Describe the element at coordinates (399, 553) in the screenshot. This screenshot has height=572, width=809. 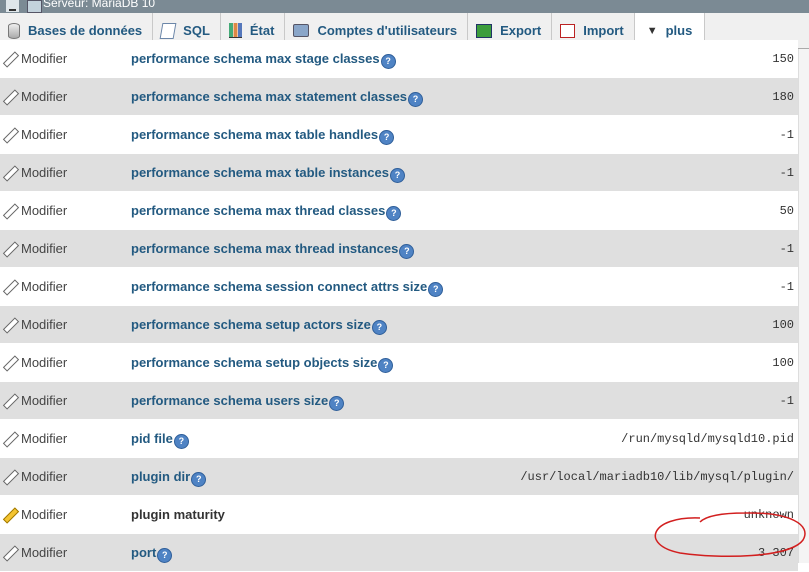
I see `table-row: Modifier port? 3 307` at that location.